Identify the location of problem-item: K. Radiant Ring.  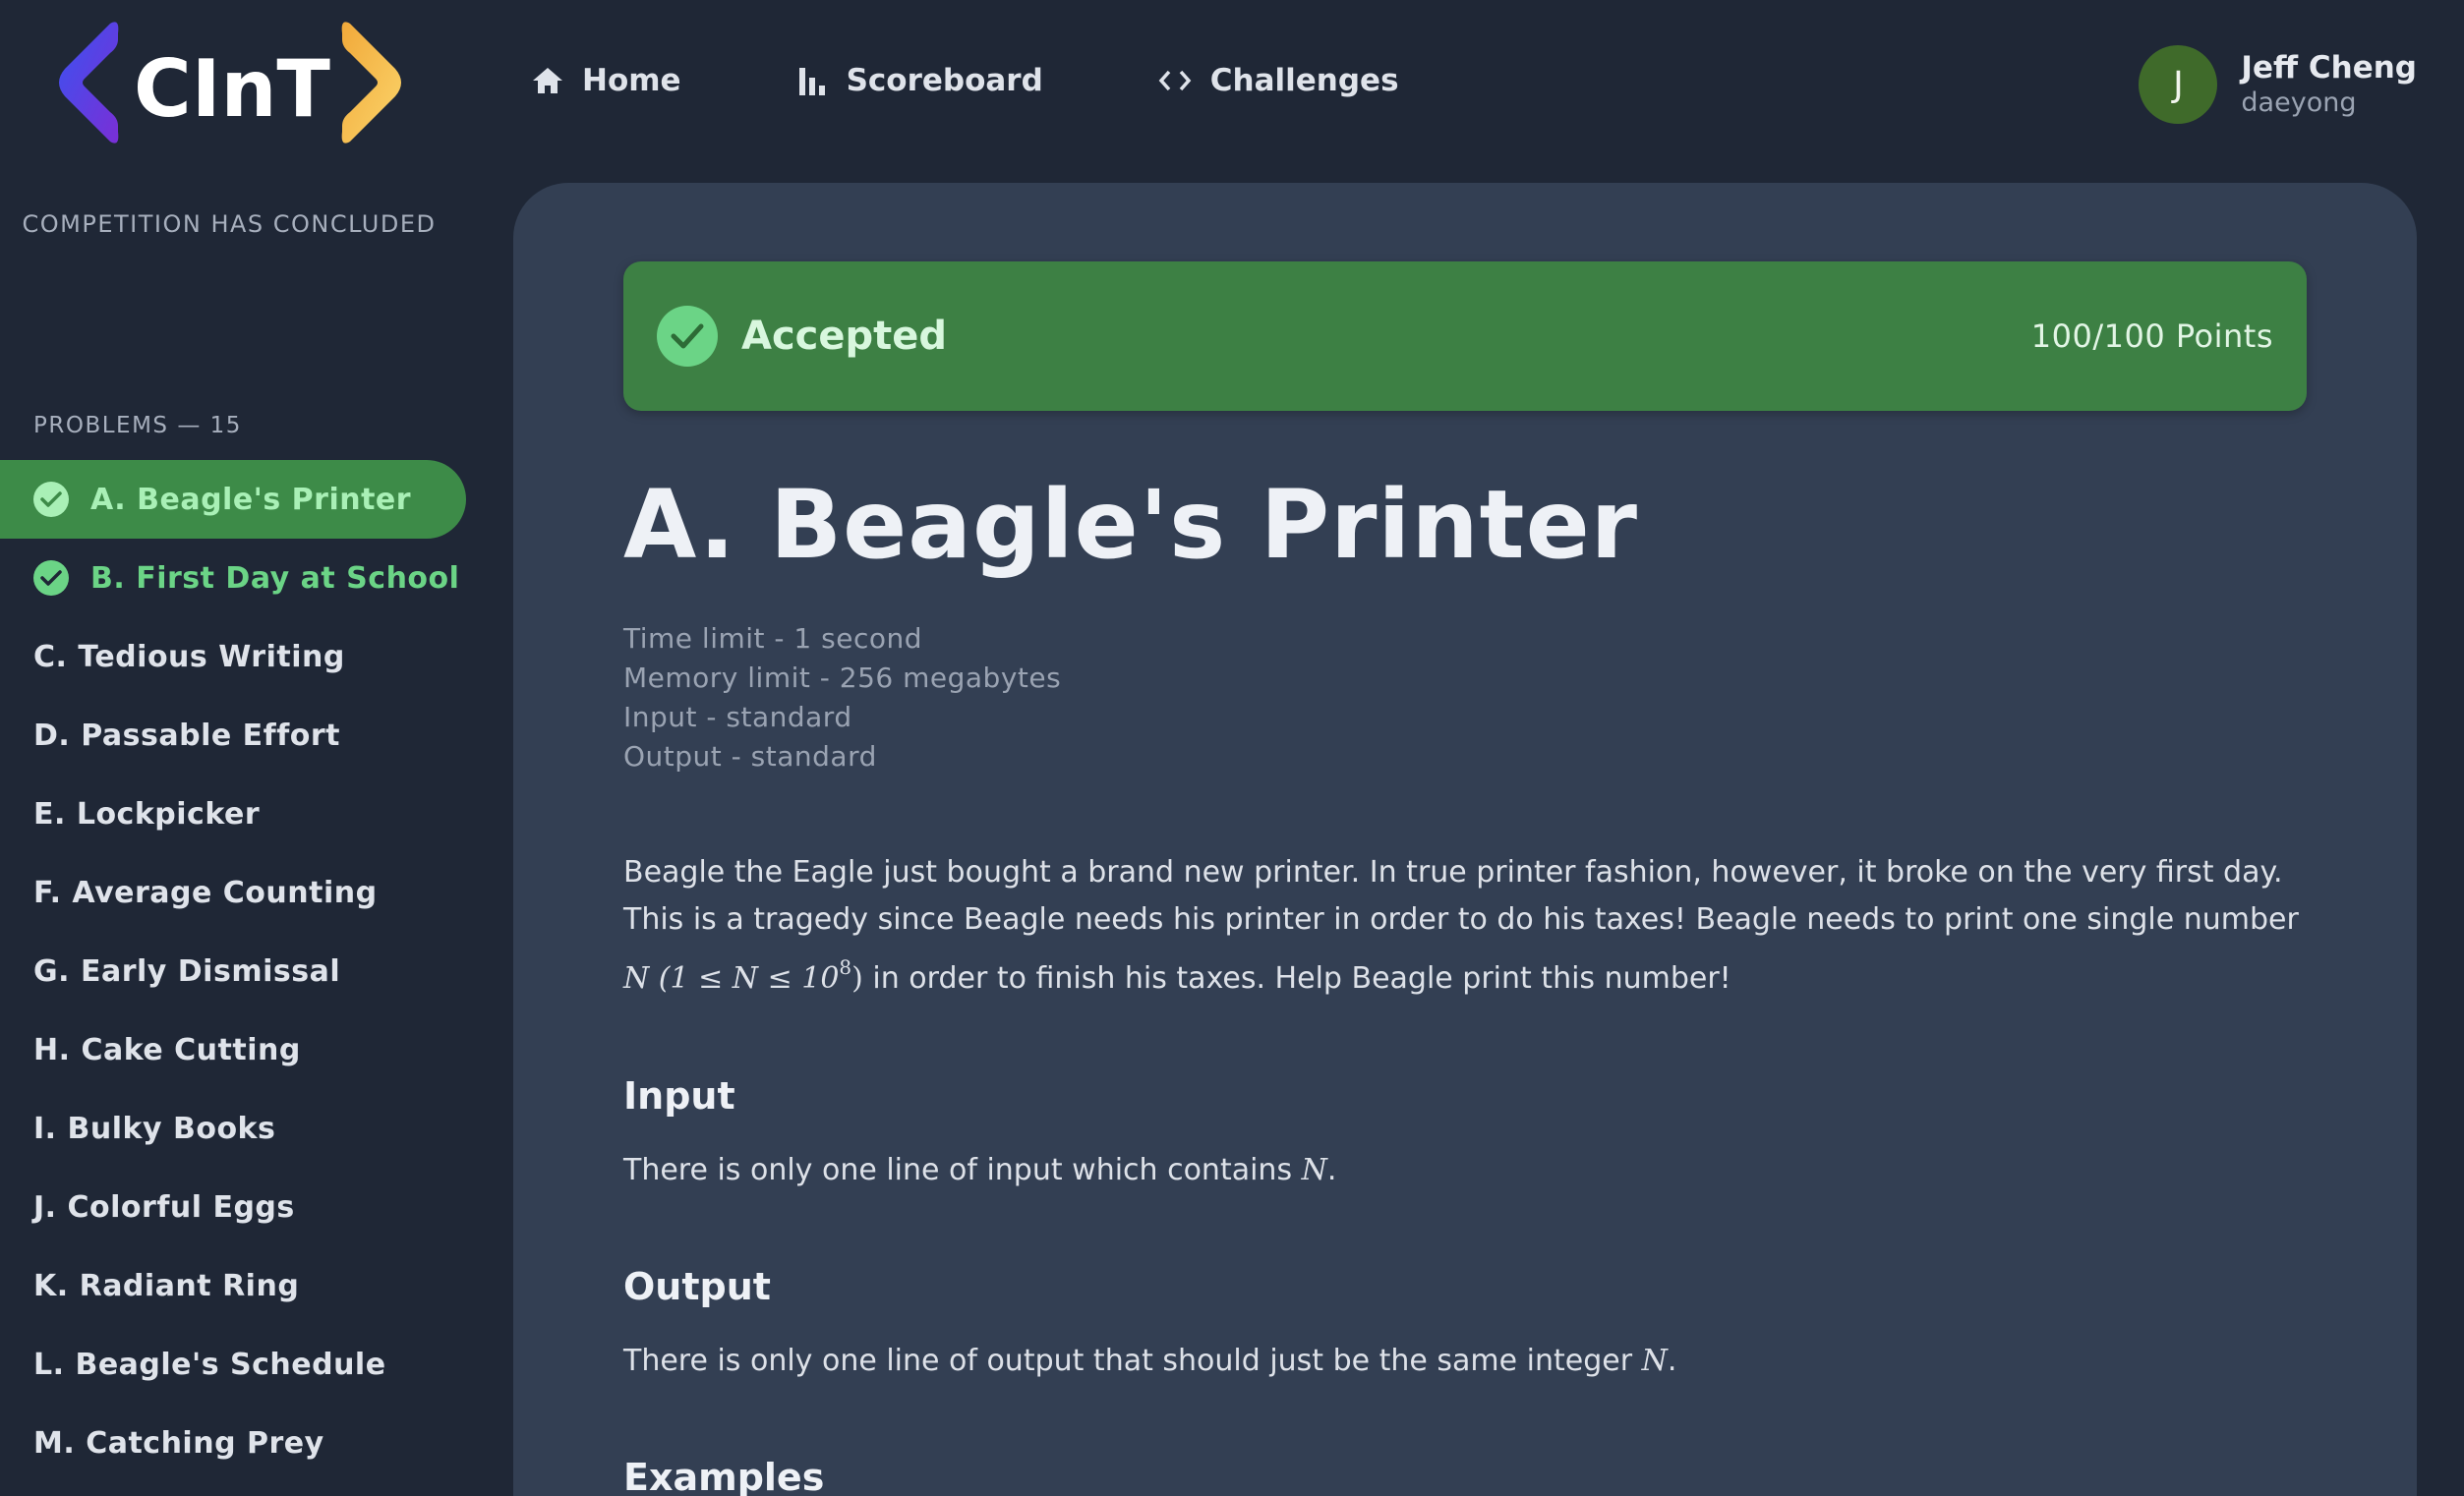
(233, 1285).